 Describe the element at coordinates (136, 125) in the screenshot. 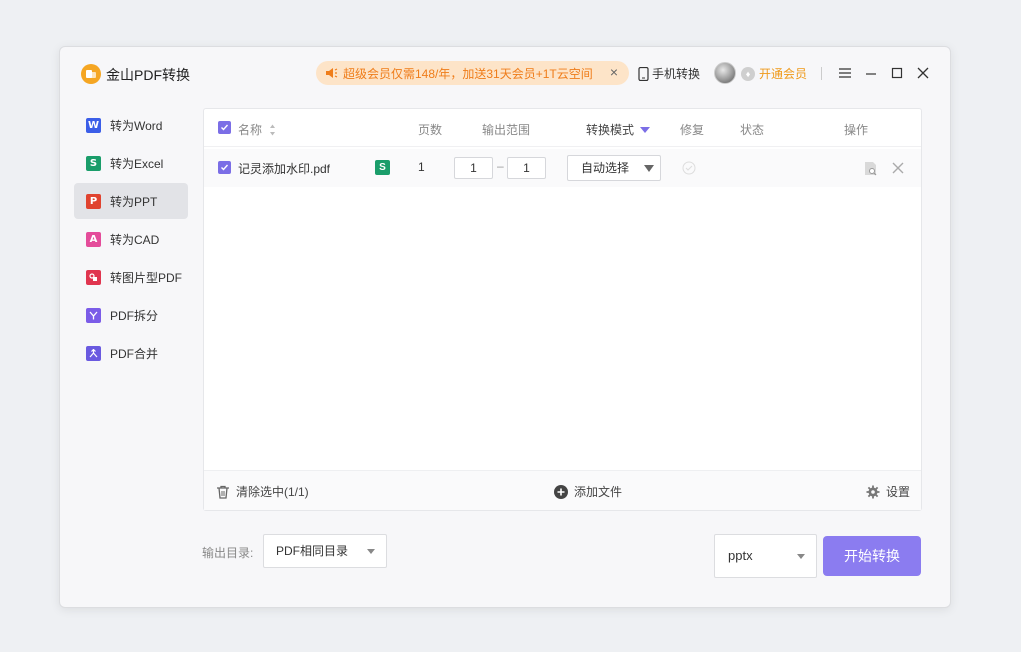

I see `sidebar-item-label: 转为Word` at that location.